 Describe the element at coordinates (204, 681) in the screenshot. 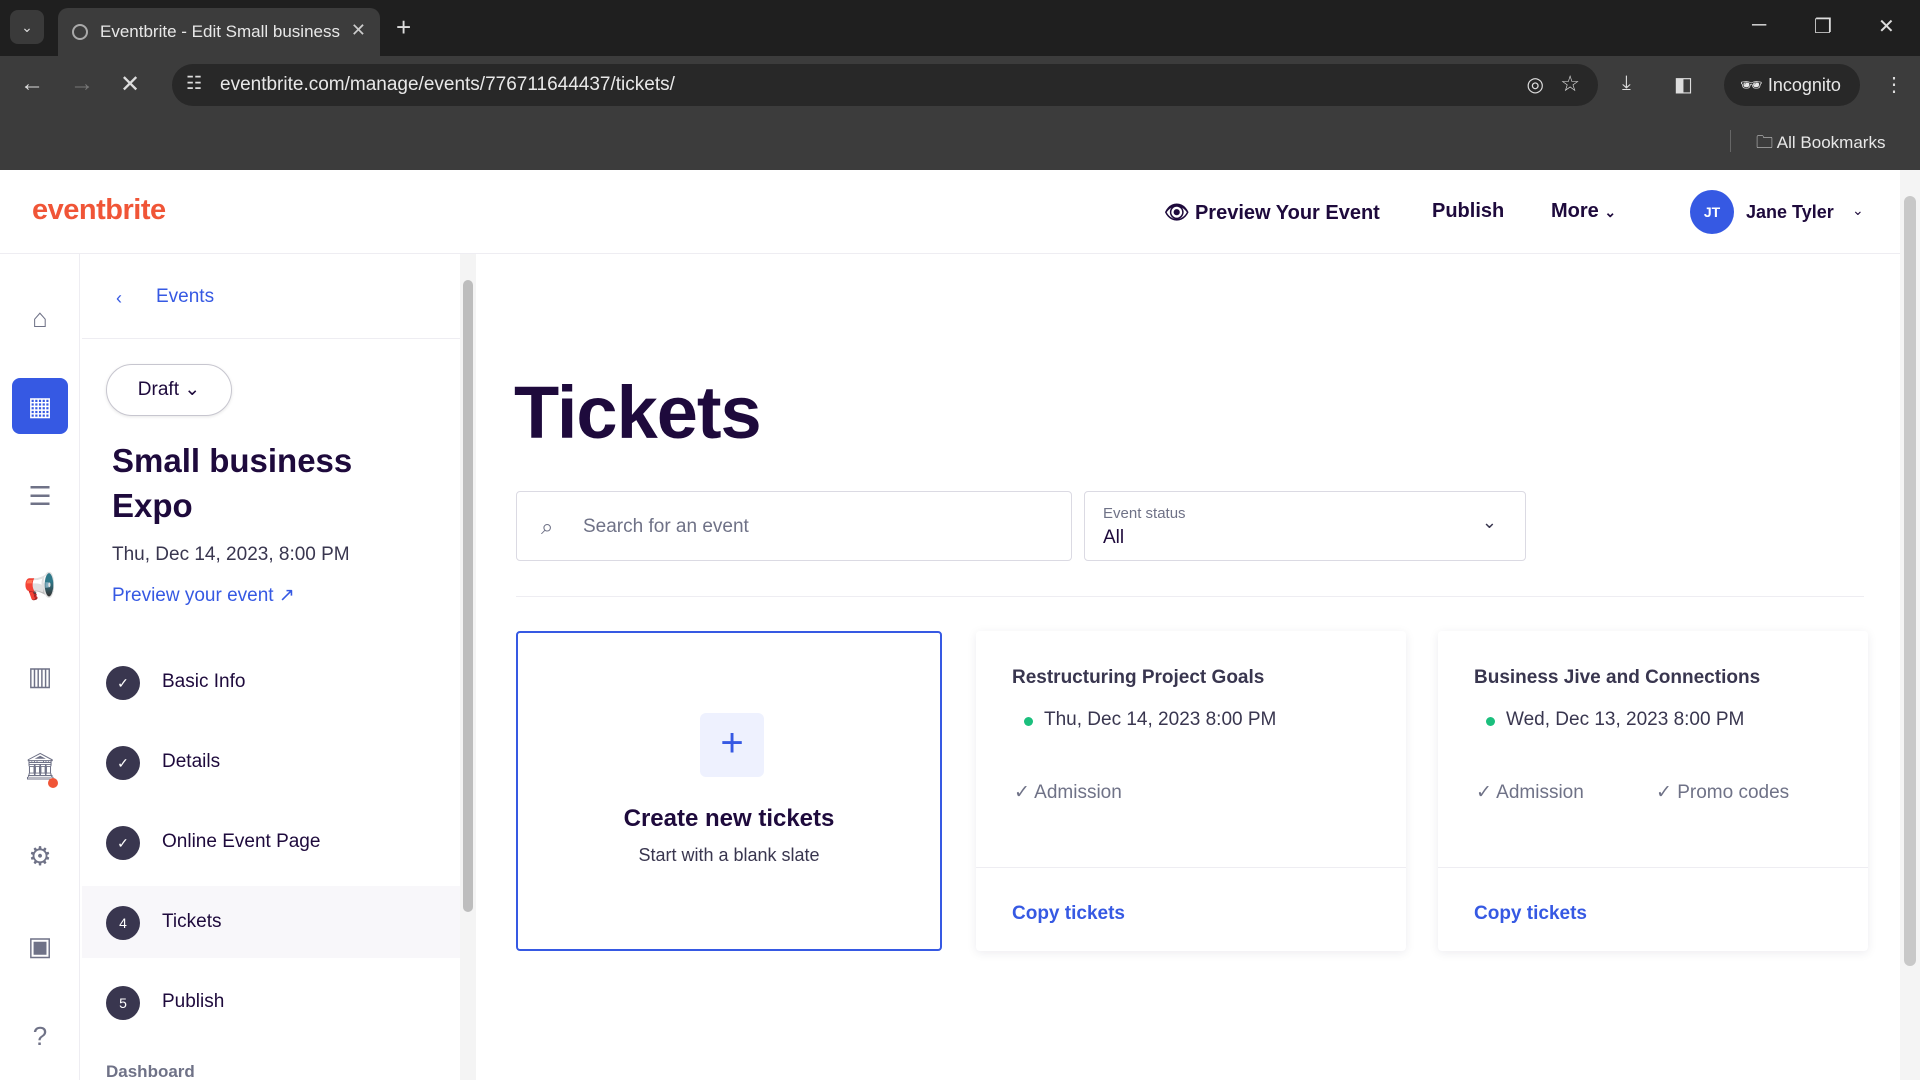

I see `step-label: Basic Info` at that location.